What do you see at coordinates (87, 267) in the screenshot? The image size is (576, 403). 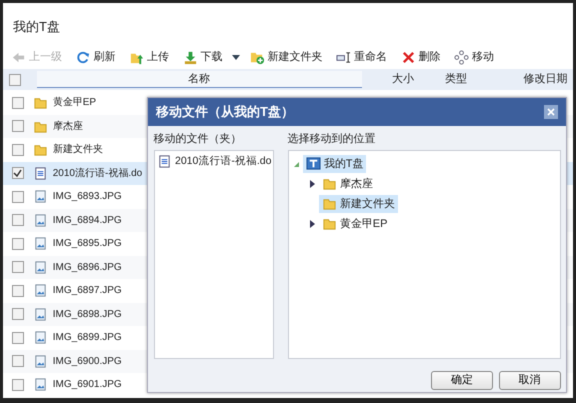 I see `file-name: IMG_6896.JPG` at bounding box center [87, 267].